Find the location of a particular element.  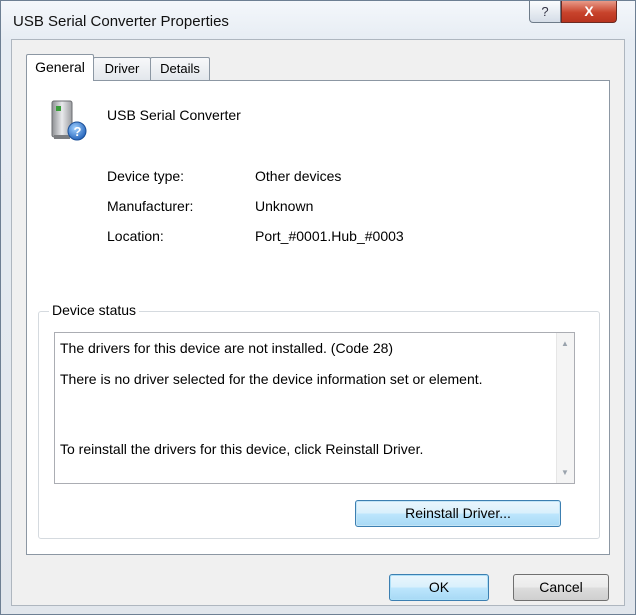

close-icon: X is located at coordinates (589, 11).